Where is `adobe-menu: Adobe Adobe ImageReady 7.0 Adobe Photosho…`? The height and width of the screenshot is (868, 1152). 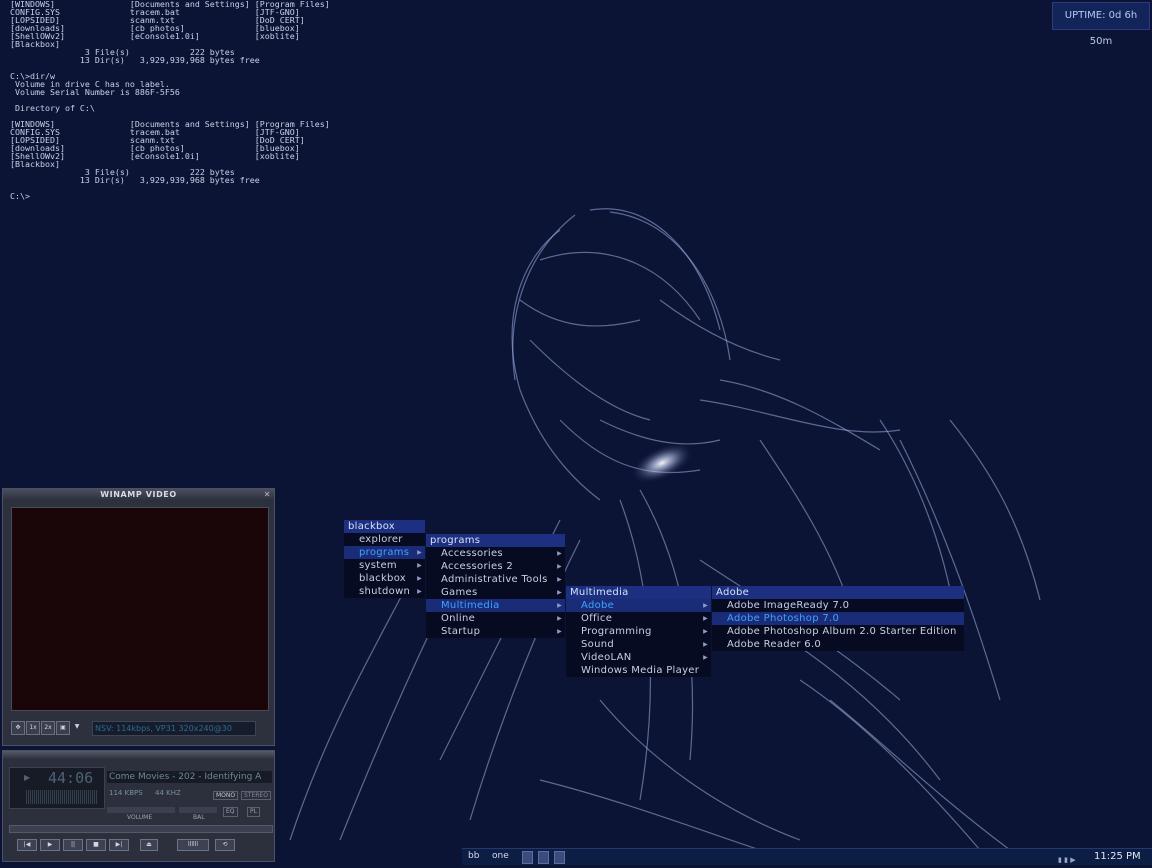
adobe-menu: Adobe Adobe ImageReady 7.0 Adobe Photosho… is located at coordinates (838, 618).